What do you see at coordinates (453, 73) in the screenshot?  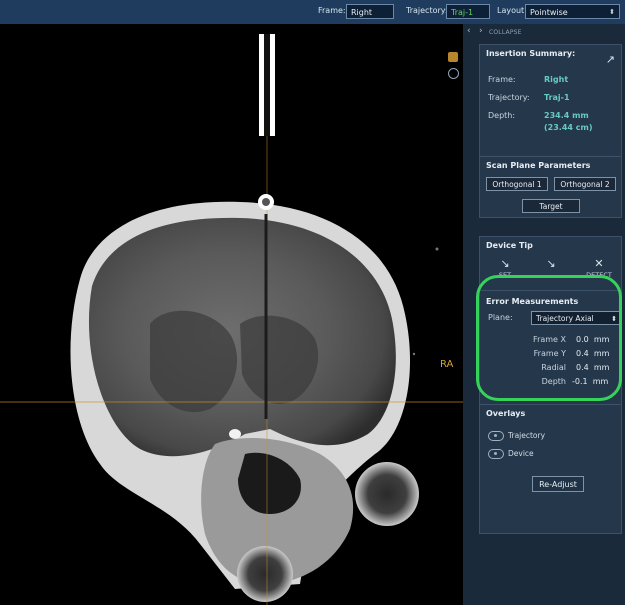 I see `circle-target-icon` at bounding box center [453, 73].